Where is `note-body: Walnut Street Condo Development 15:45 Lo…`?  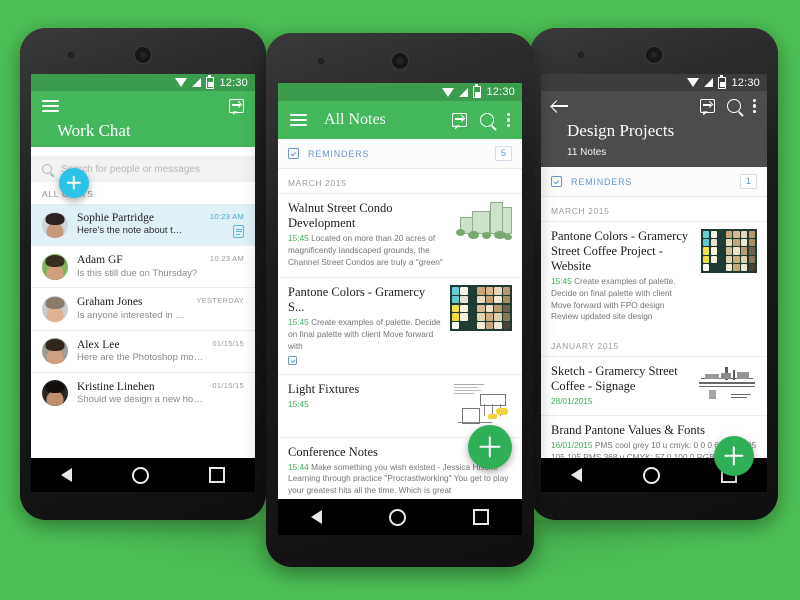
note-body: Walnut Street Condo Development 15:45 Lo… is located at coordinates (366, 234).